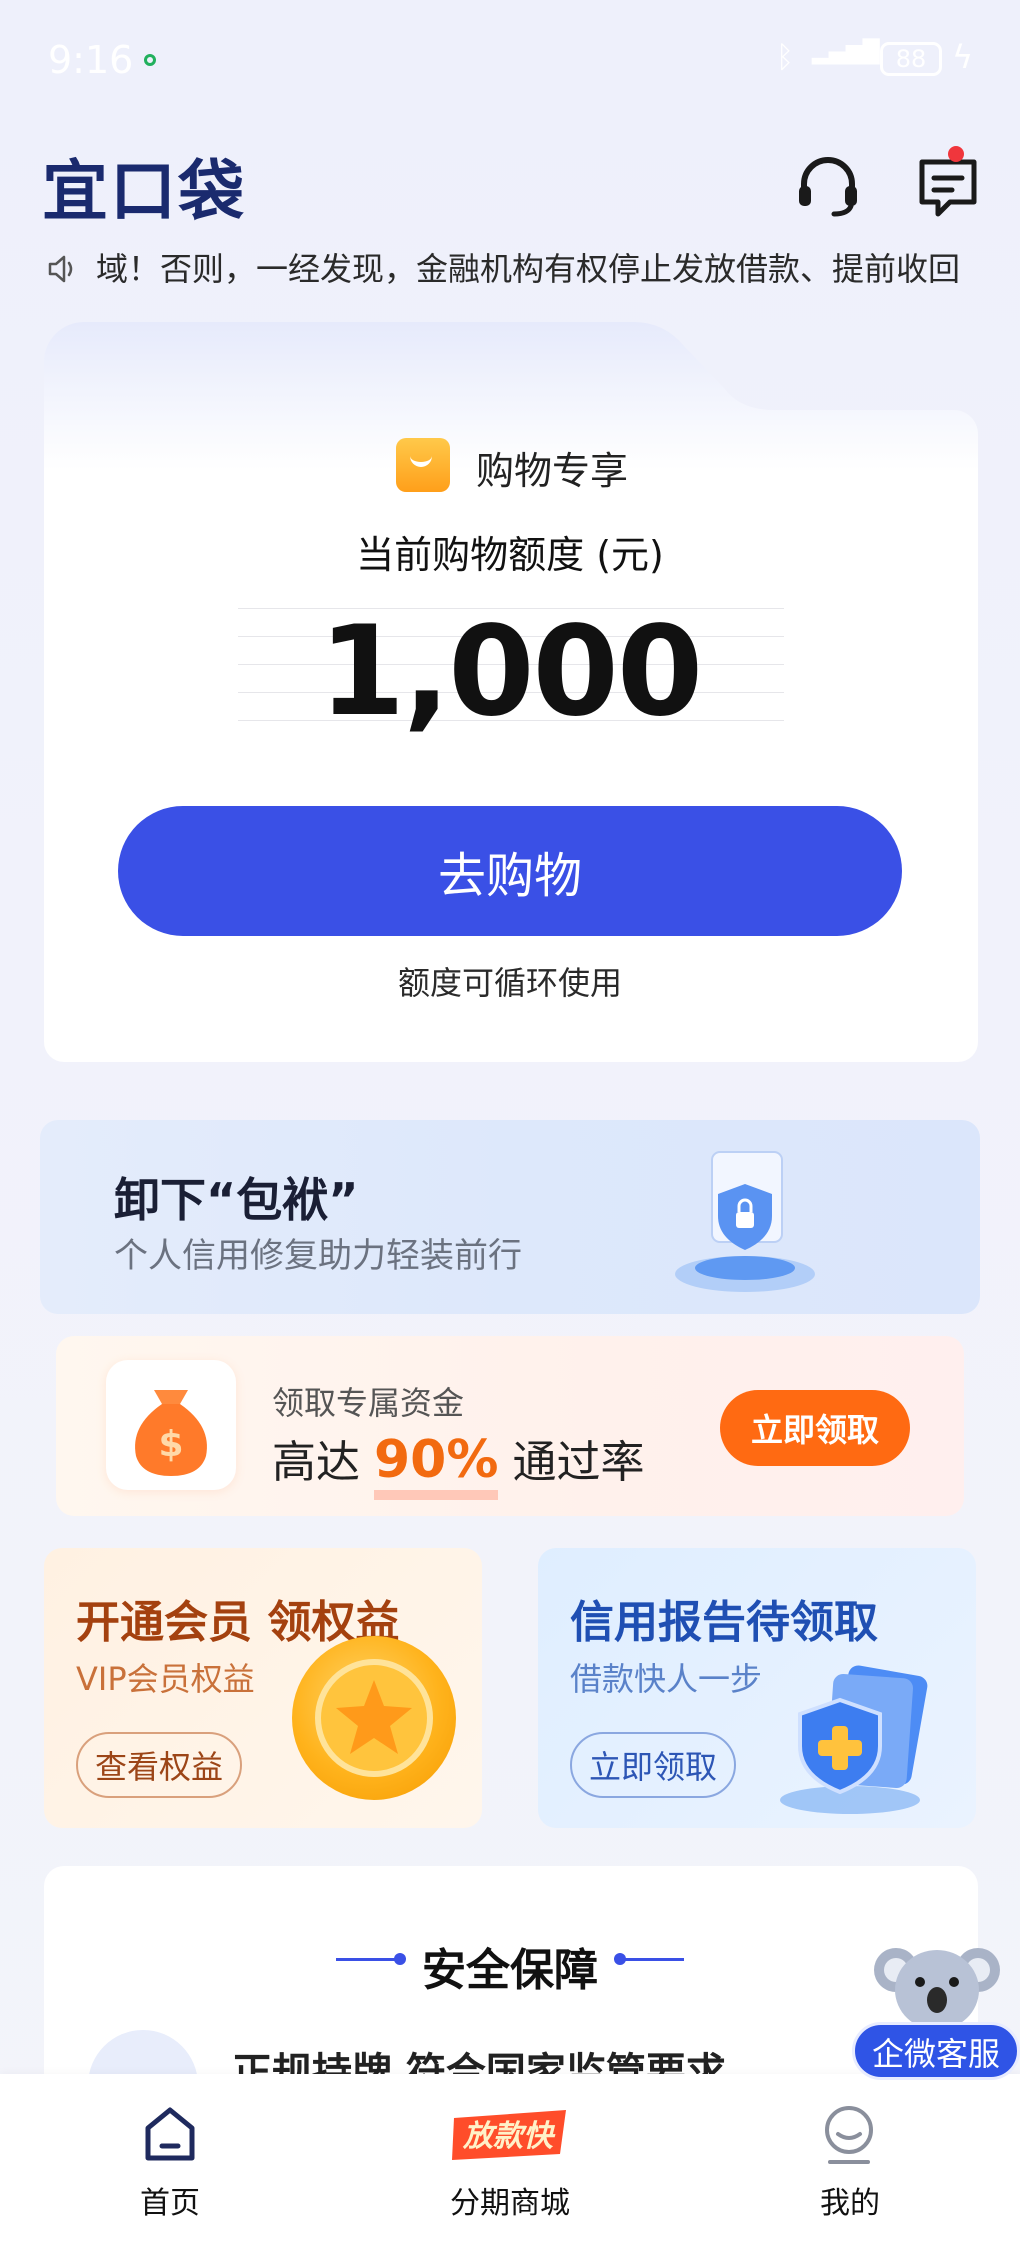 This screenshot has height=2250, width=1020. Describe the element at coordinates (552, 471) in the screenshot. I see `shopping-tag: 购物专享` at that location.